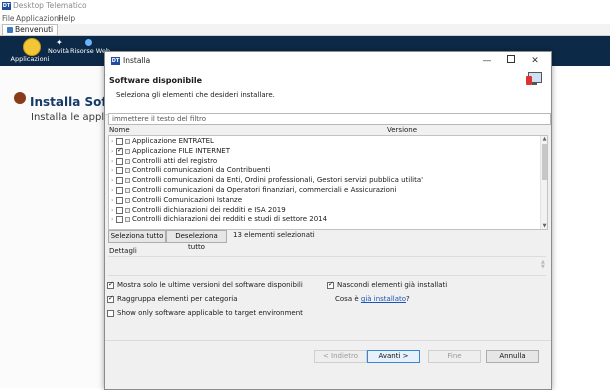 The width and height of the screenshot is (610, 390). I want to click on maximize-icon, so click(511, 59).